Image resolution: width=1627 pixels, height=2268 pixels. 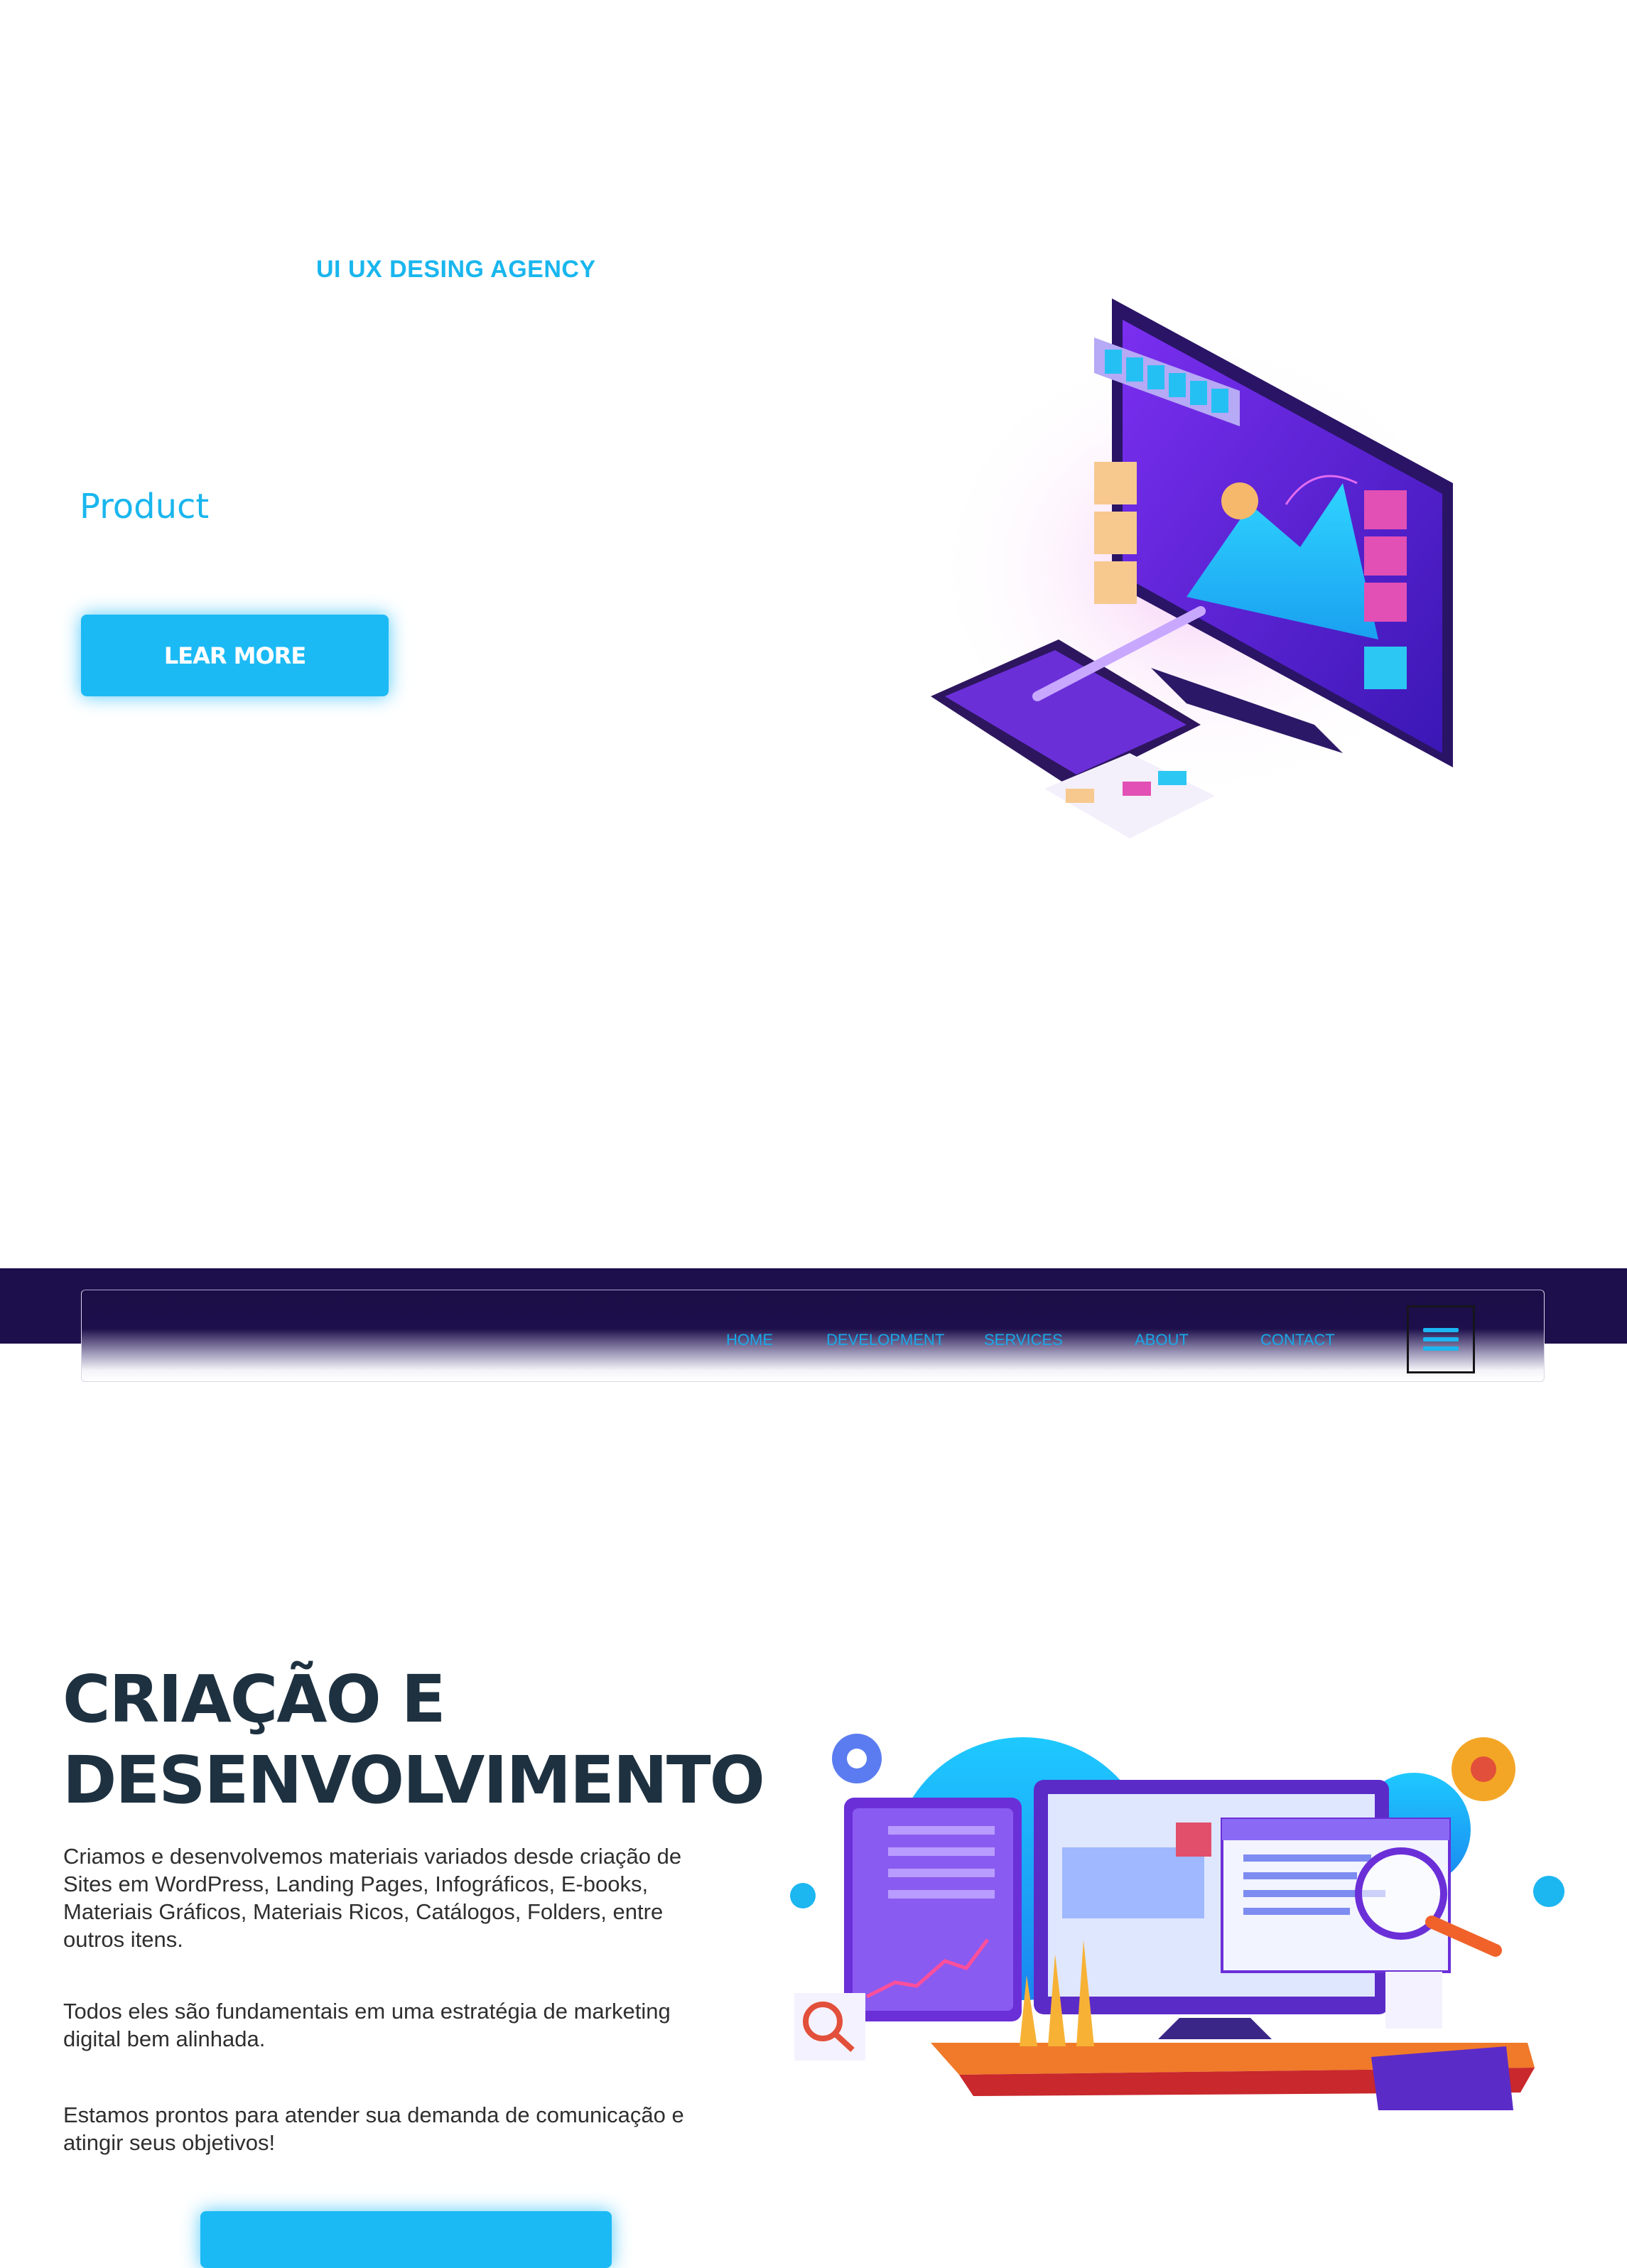 What do you see at coordinates (145, 506) in the screenshot?
I see `hero-title: Product` at bounding box center [145, 506].